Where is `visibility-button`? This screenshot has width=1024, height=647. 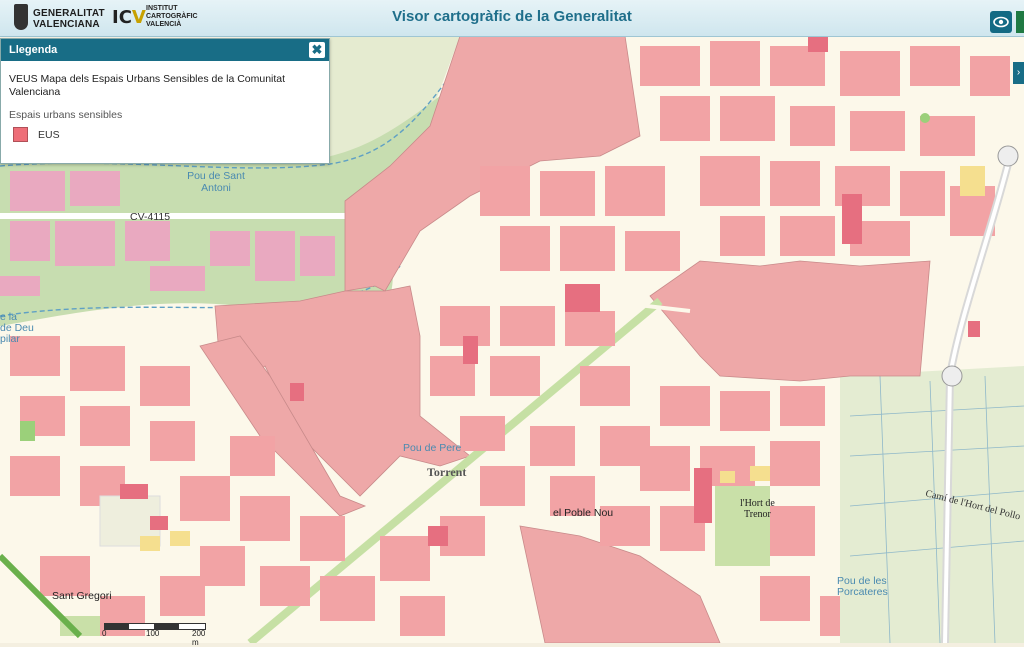
visibility-button is located at coordinates (1001, 22).